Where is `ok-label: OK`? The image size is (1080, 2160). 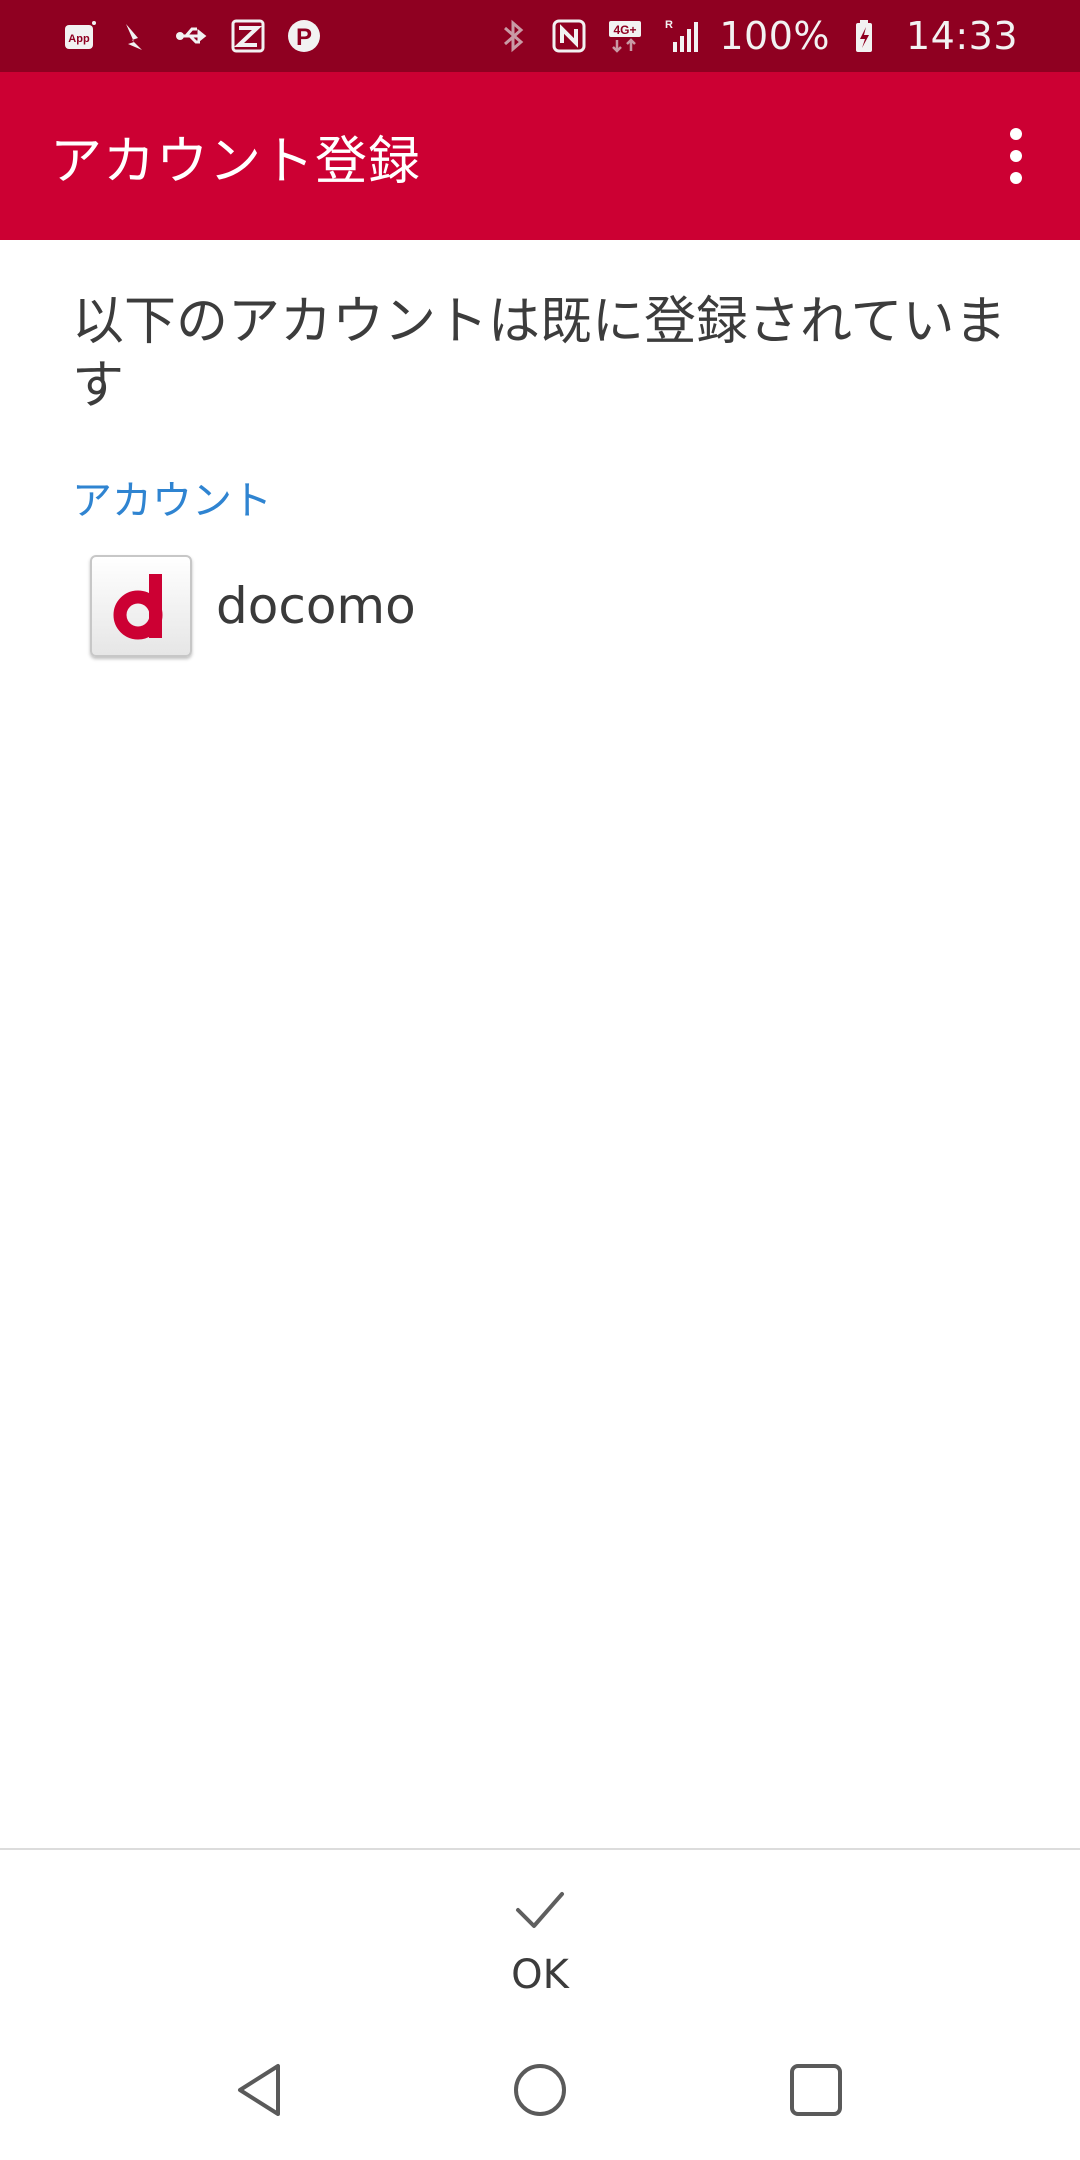
ok-label: OK is located at coordinates (540, 1975).